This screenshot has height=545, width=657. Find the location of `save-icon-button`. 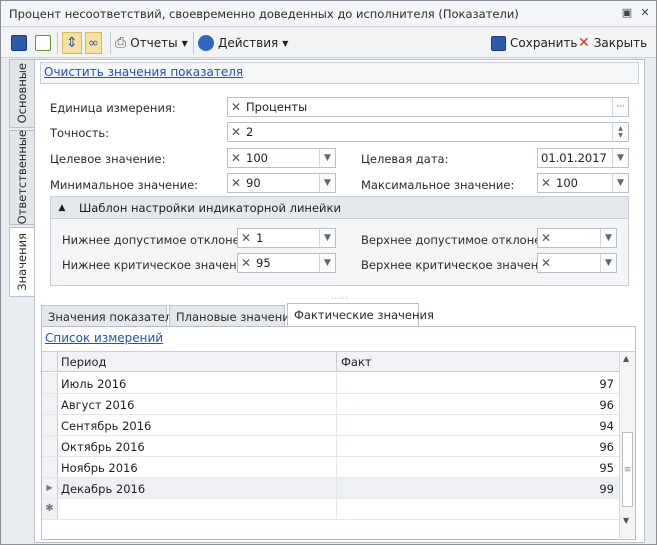

save-icon-button is located at coordinates (19, 43).